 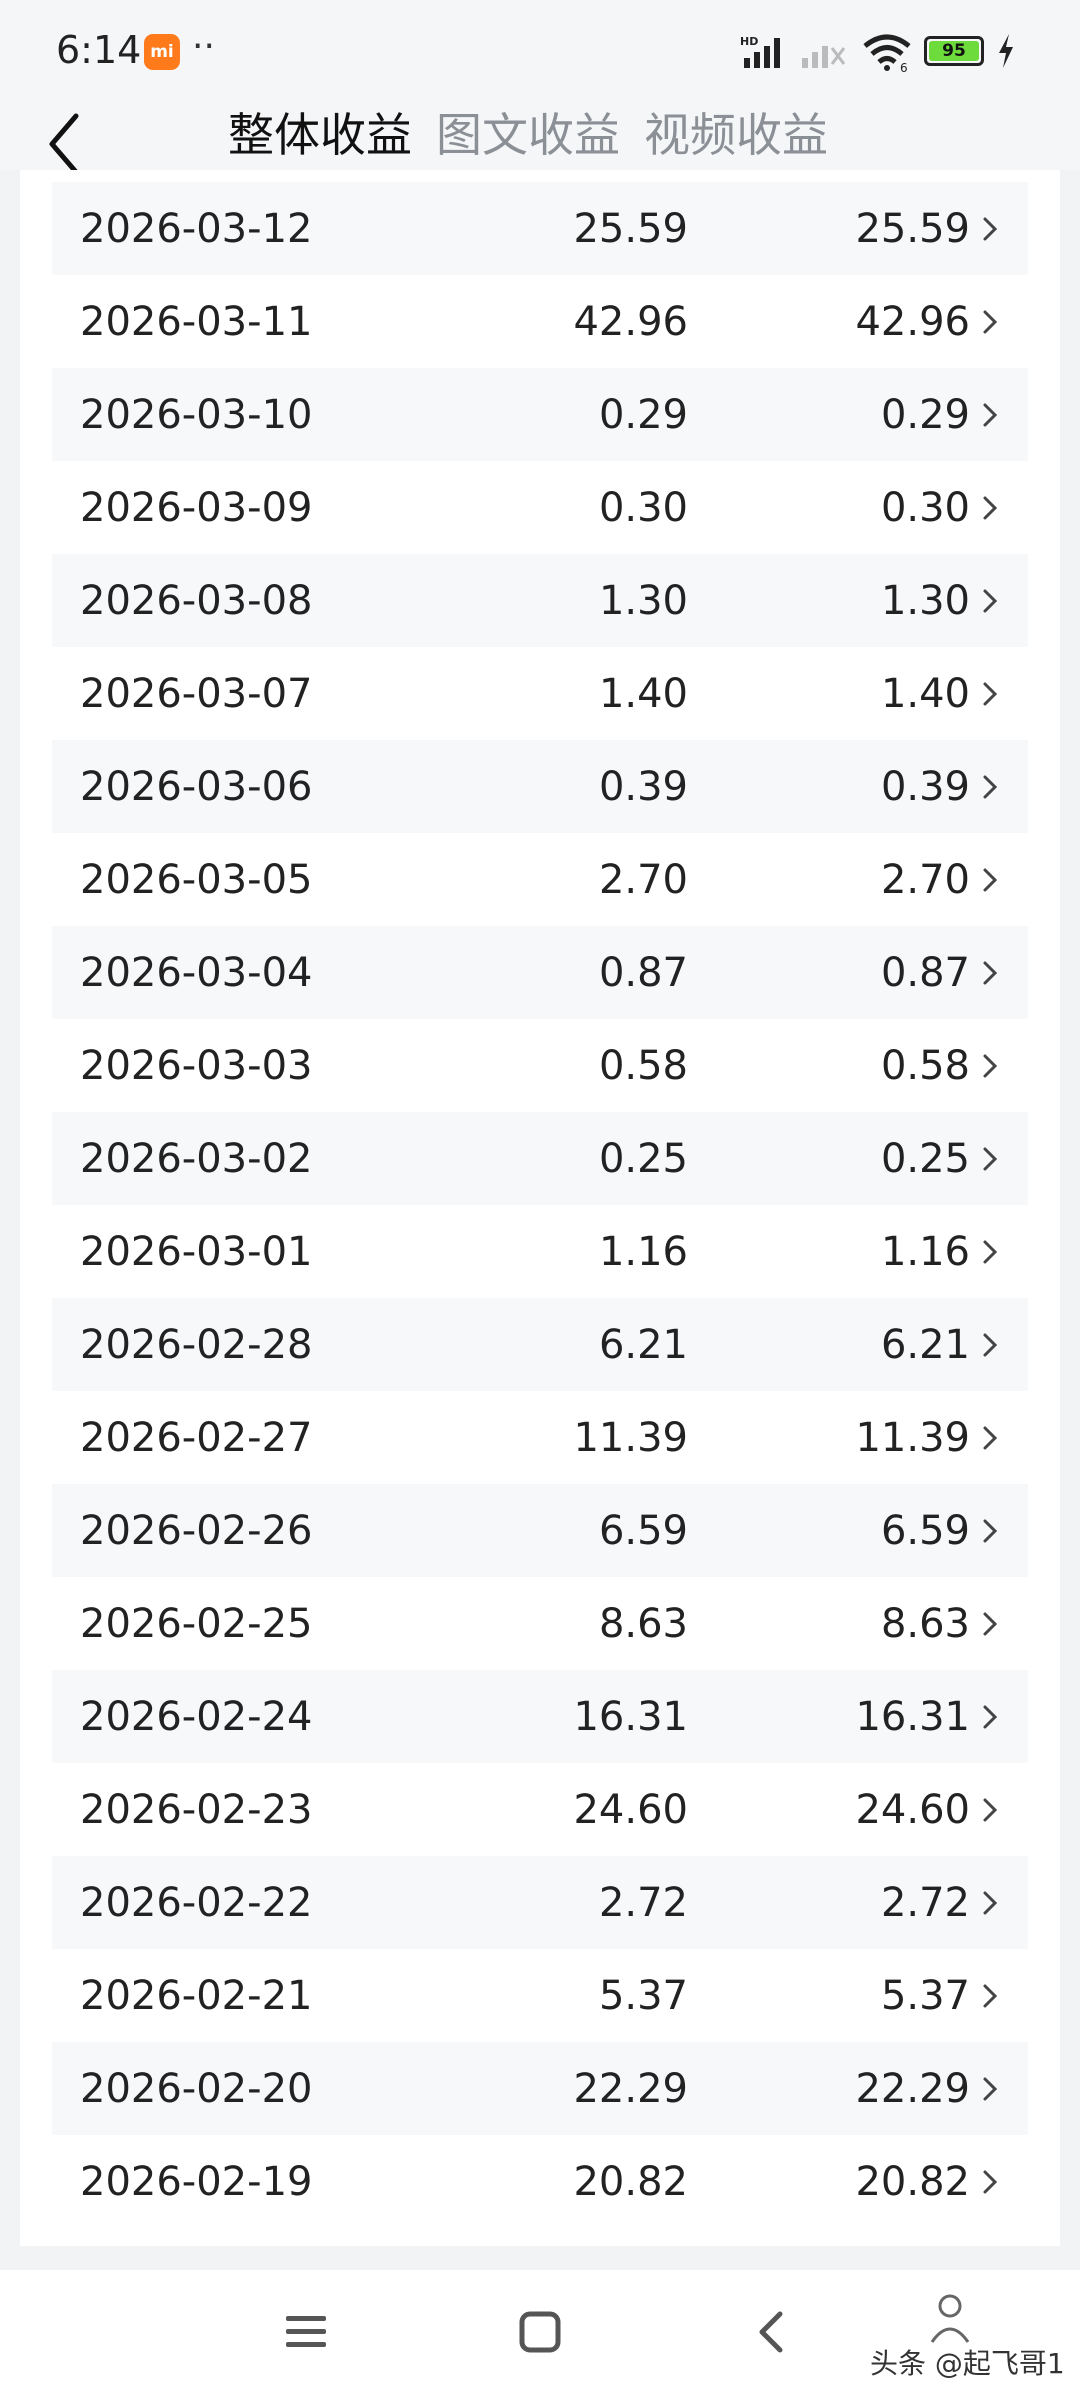 I want to click on table-row: 2026-03-02 0.25 0.25, so click(x=540, y=1158).